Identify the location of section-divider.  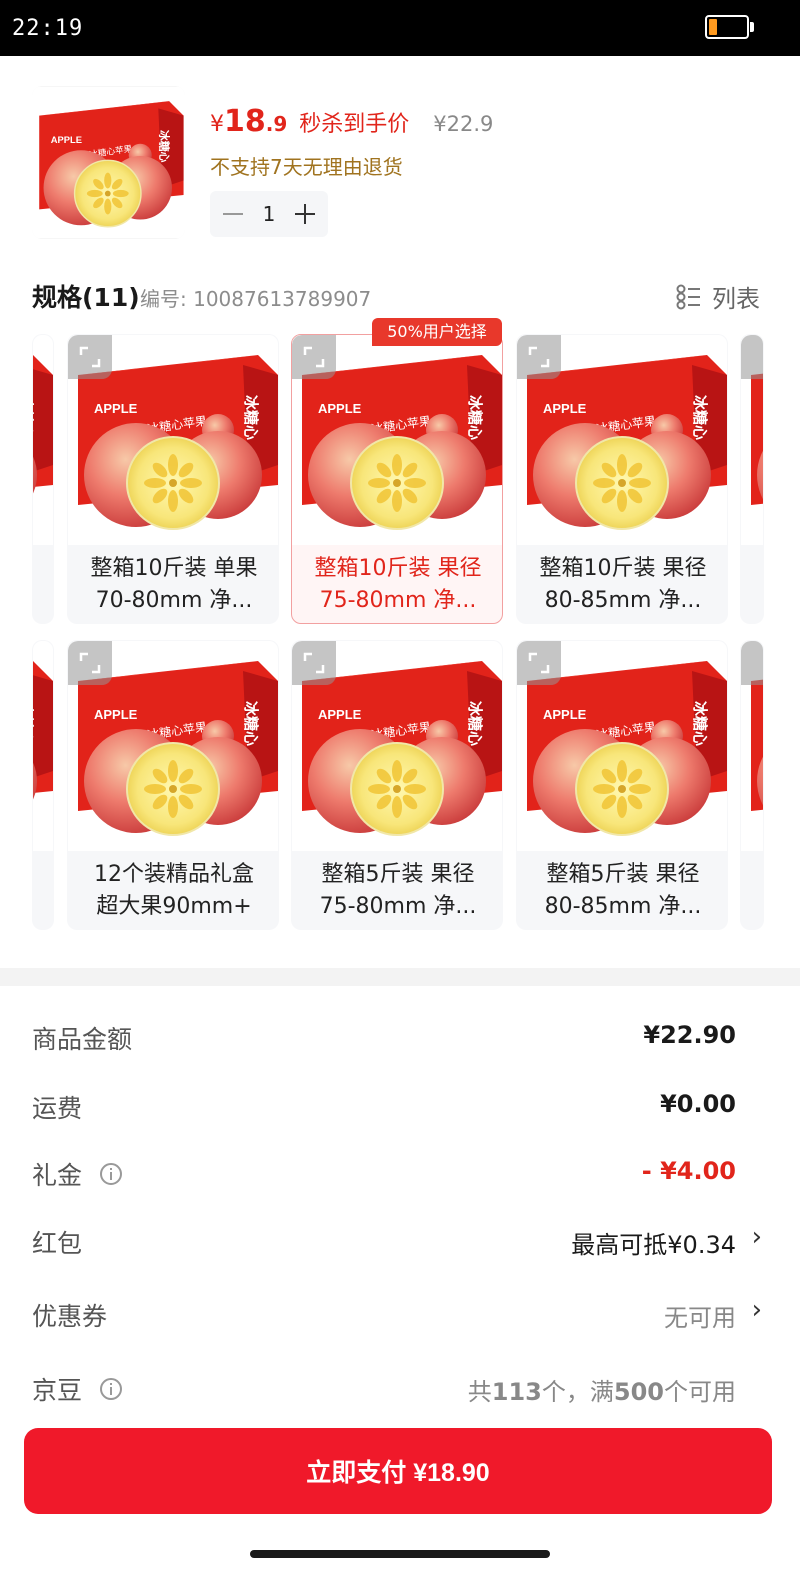
(400, 977).